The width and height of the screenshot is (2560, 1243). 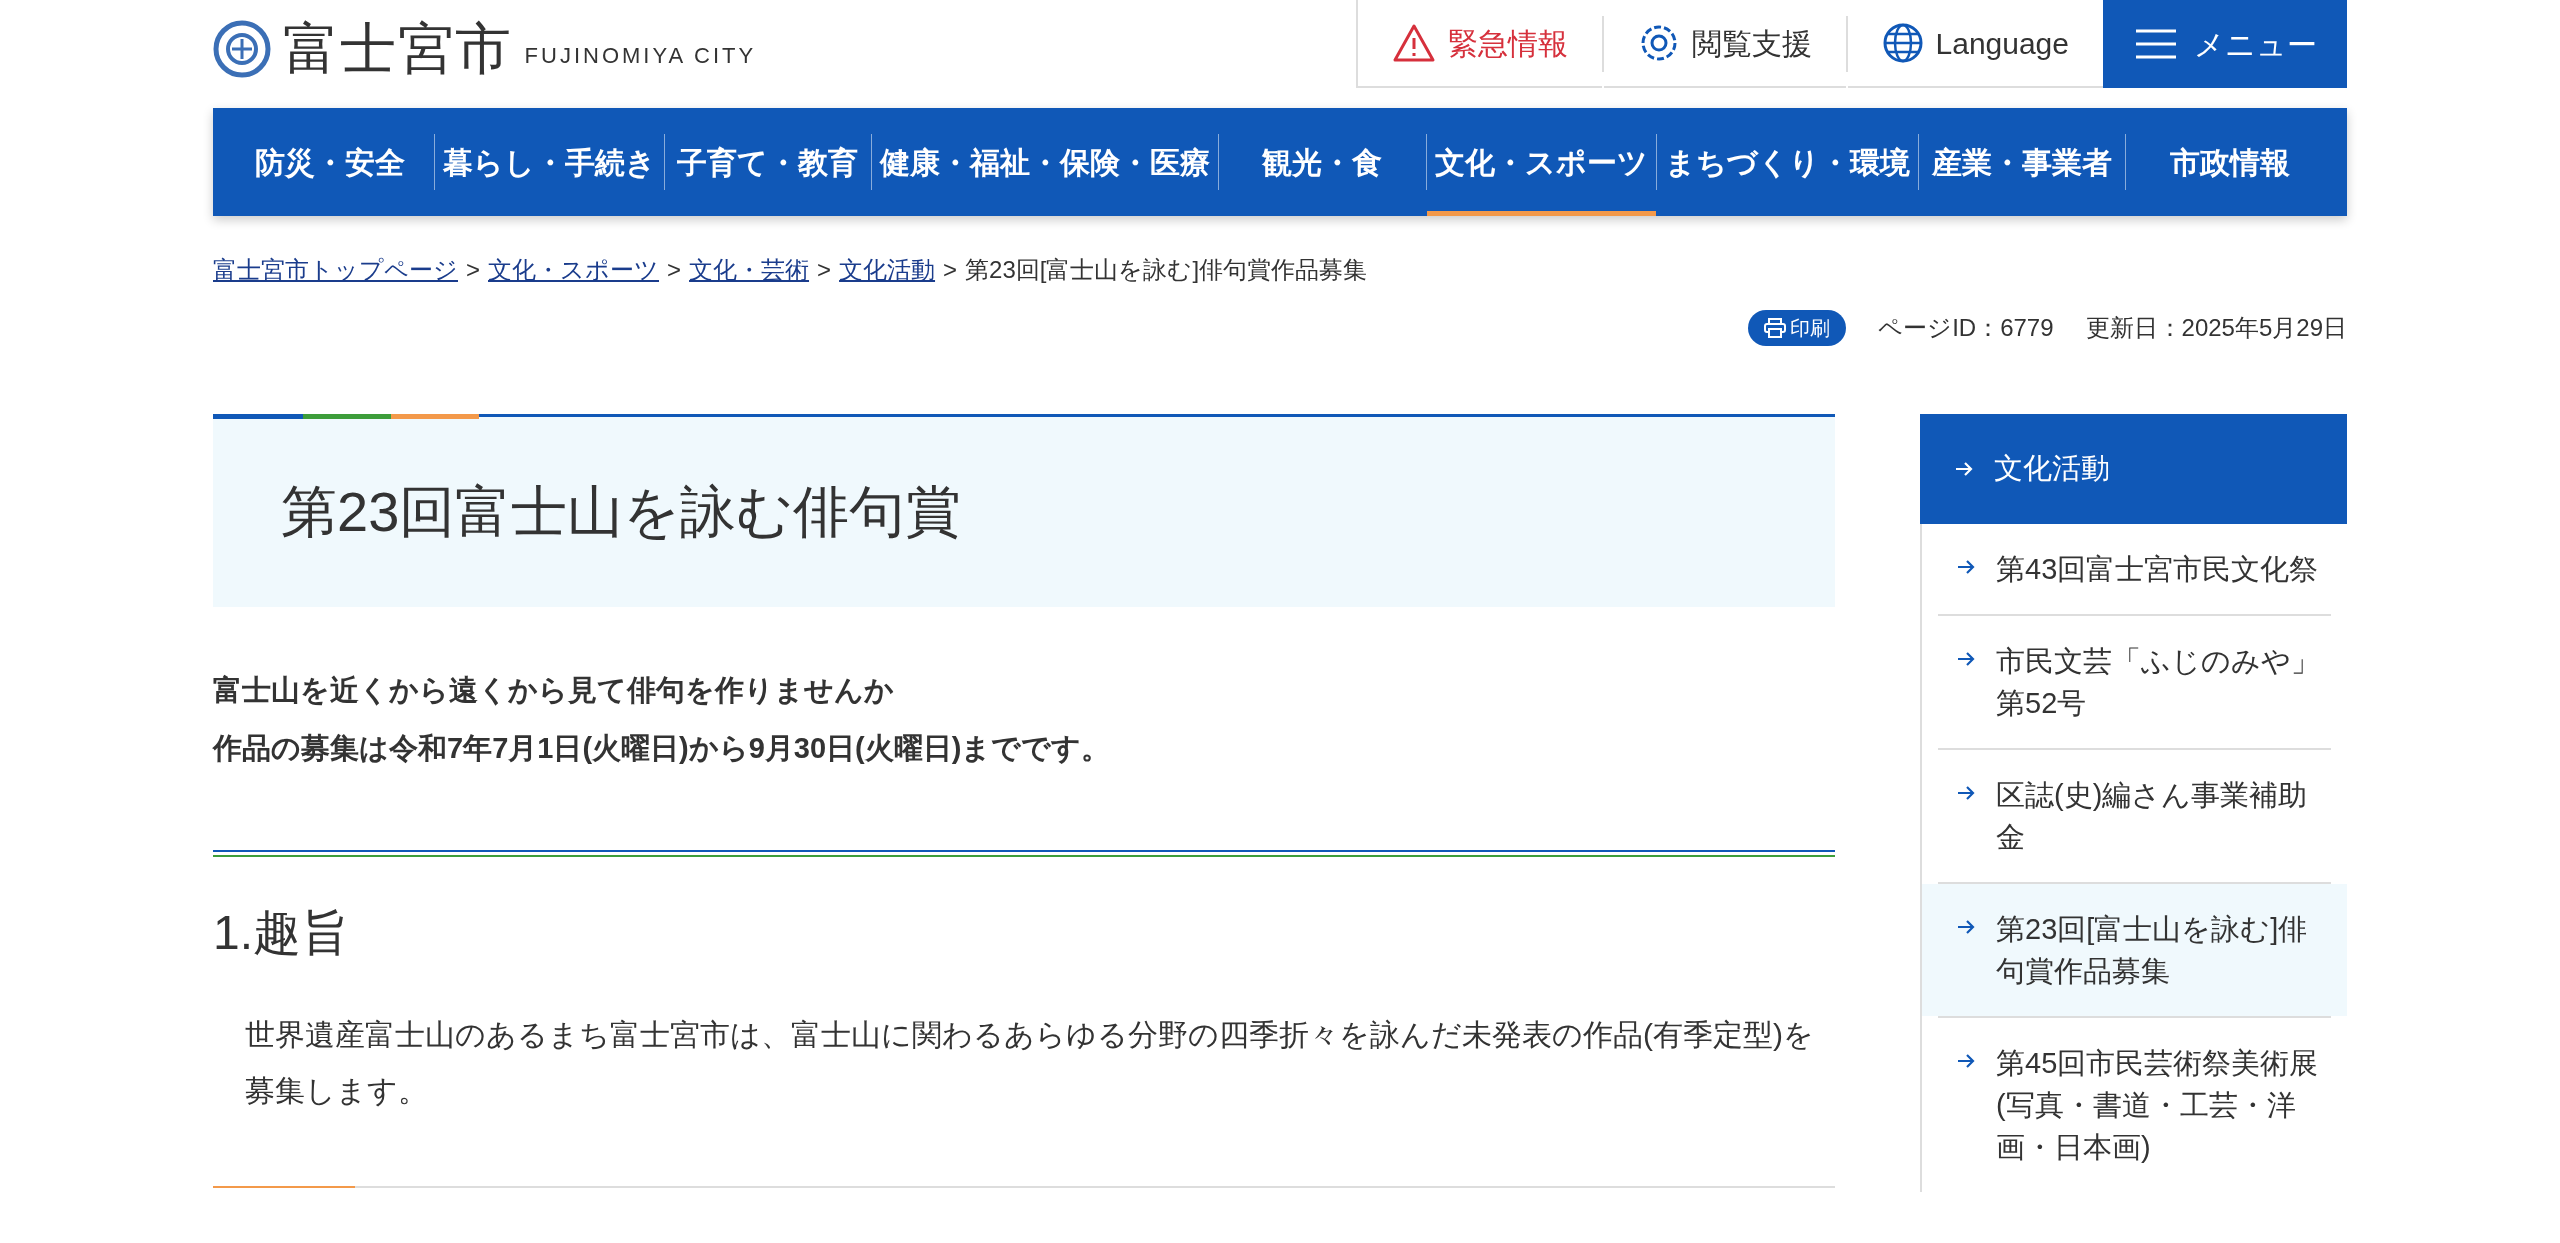 What do you see at coordinates (1902, 43) in the screenshot?
I see `globe-icon` at bounding box center [1902, 43].